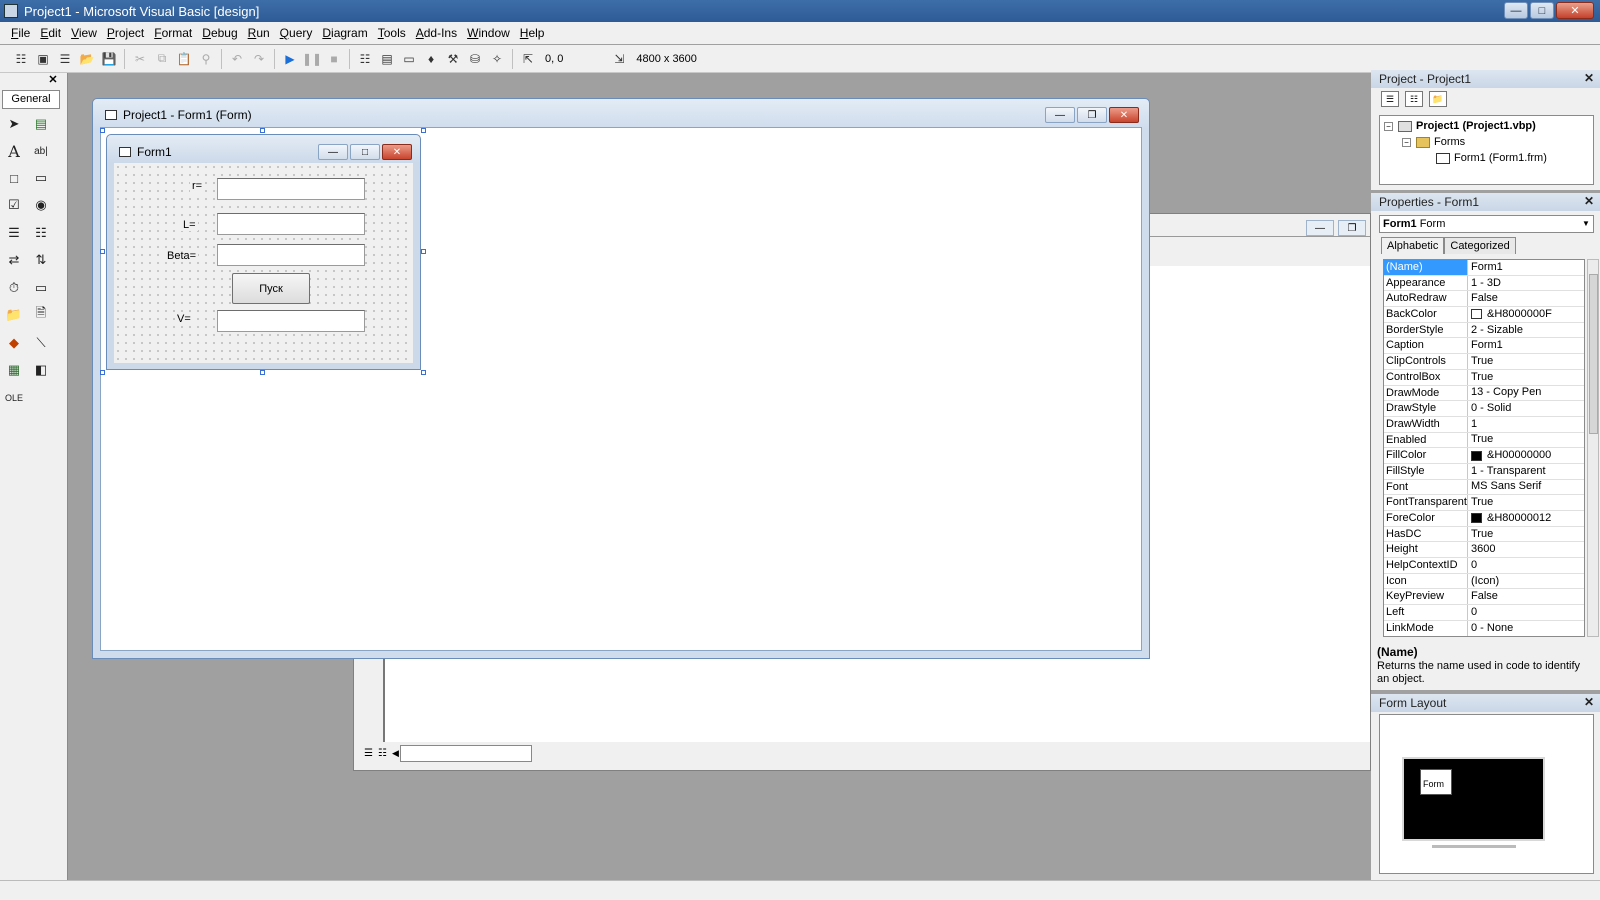 The height and width of the screenshot is (900, 1600). I want to click on property-row: ForeColor &H80000012, so click(1484, 519).